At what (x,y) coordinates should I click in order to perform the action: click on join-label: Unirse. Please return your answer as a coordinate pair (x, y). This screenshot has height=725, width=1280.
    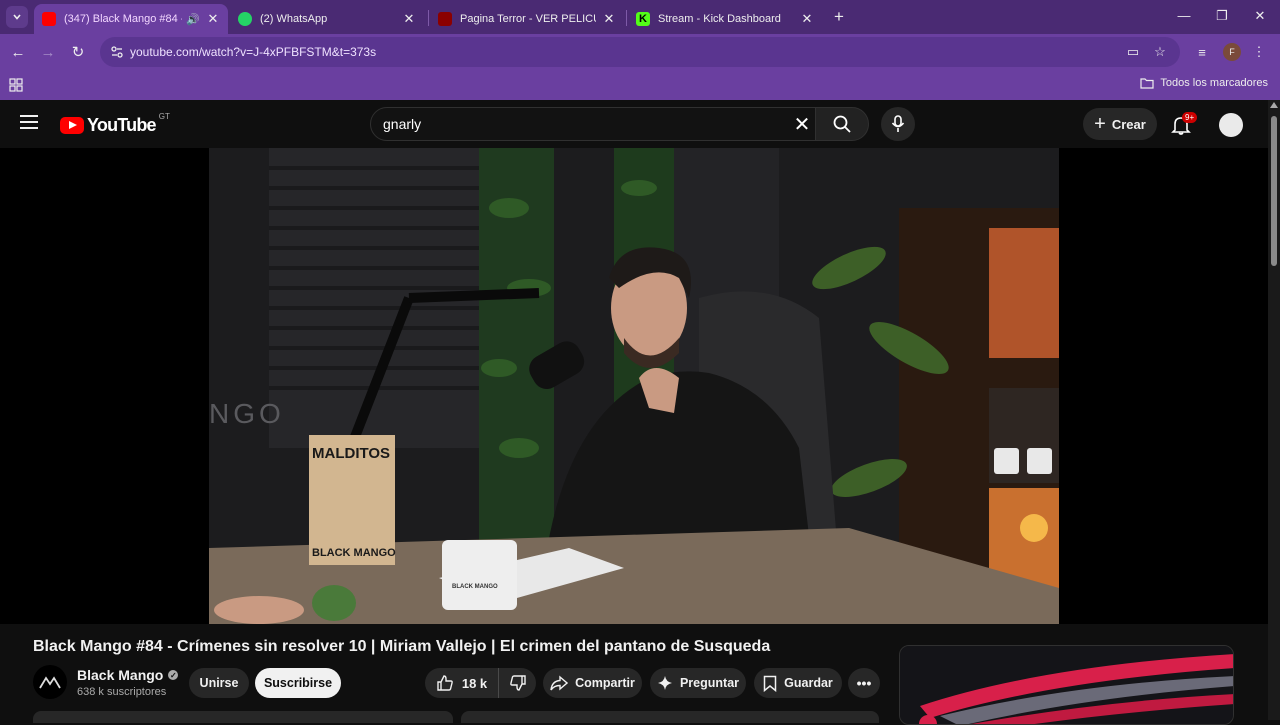
    Looking at the image, I should click on (219, 683).